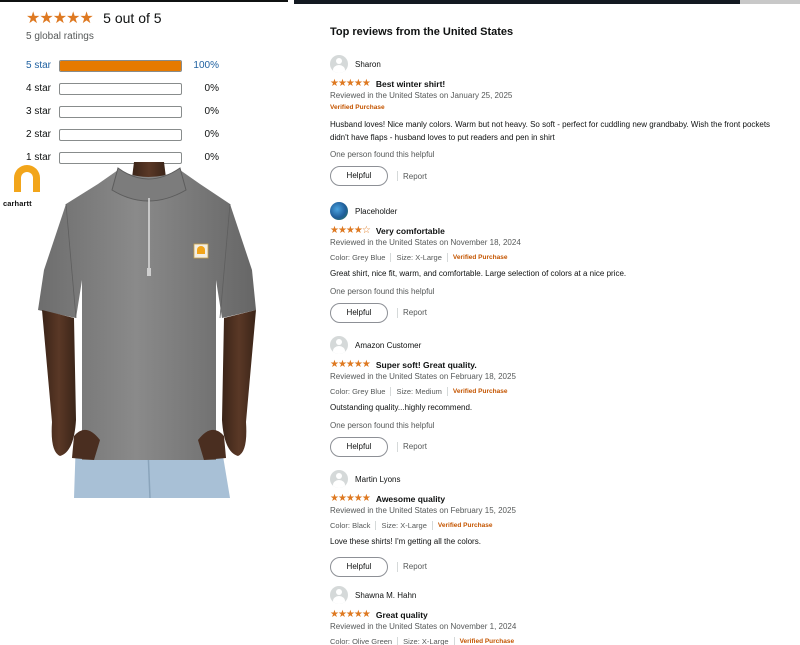 The height and width of the screenshot is (645, 800). I want to click on histogram-row-3-star: 3 star 0%, so click(126, 111).